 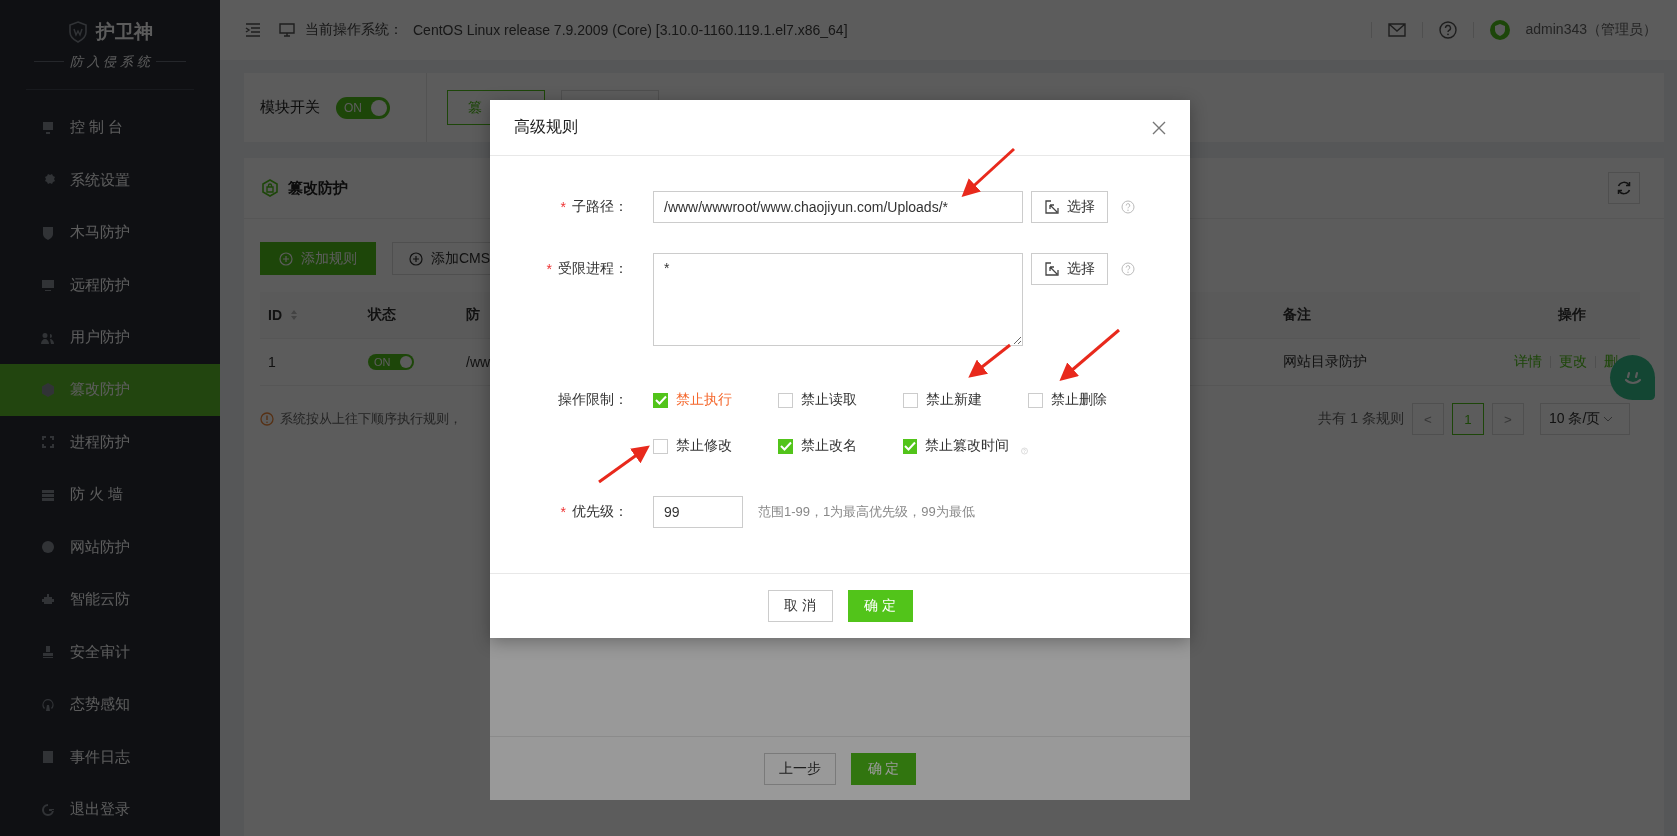 What do you see at coordinates (630, 30) in the screenshot?
I see `os-version: CentOS Linux release 7.9.2009 (Core) [3.10.0-1160.119.1.el7.x86_64]` at bounding box center [630, 30].